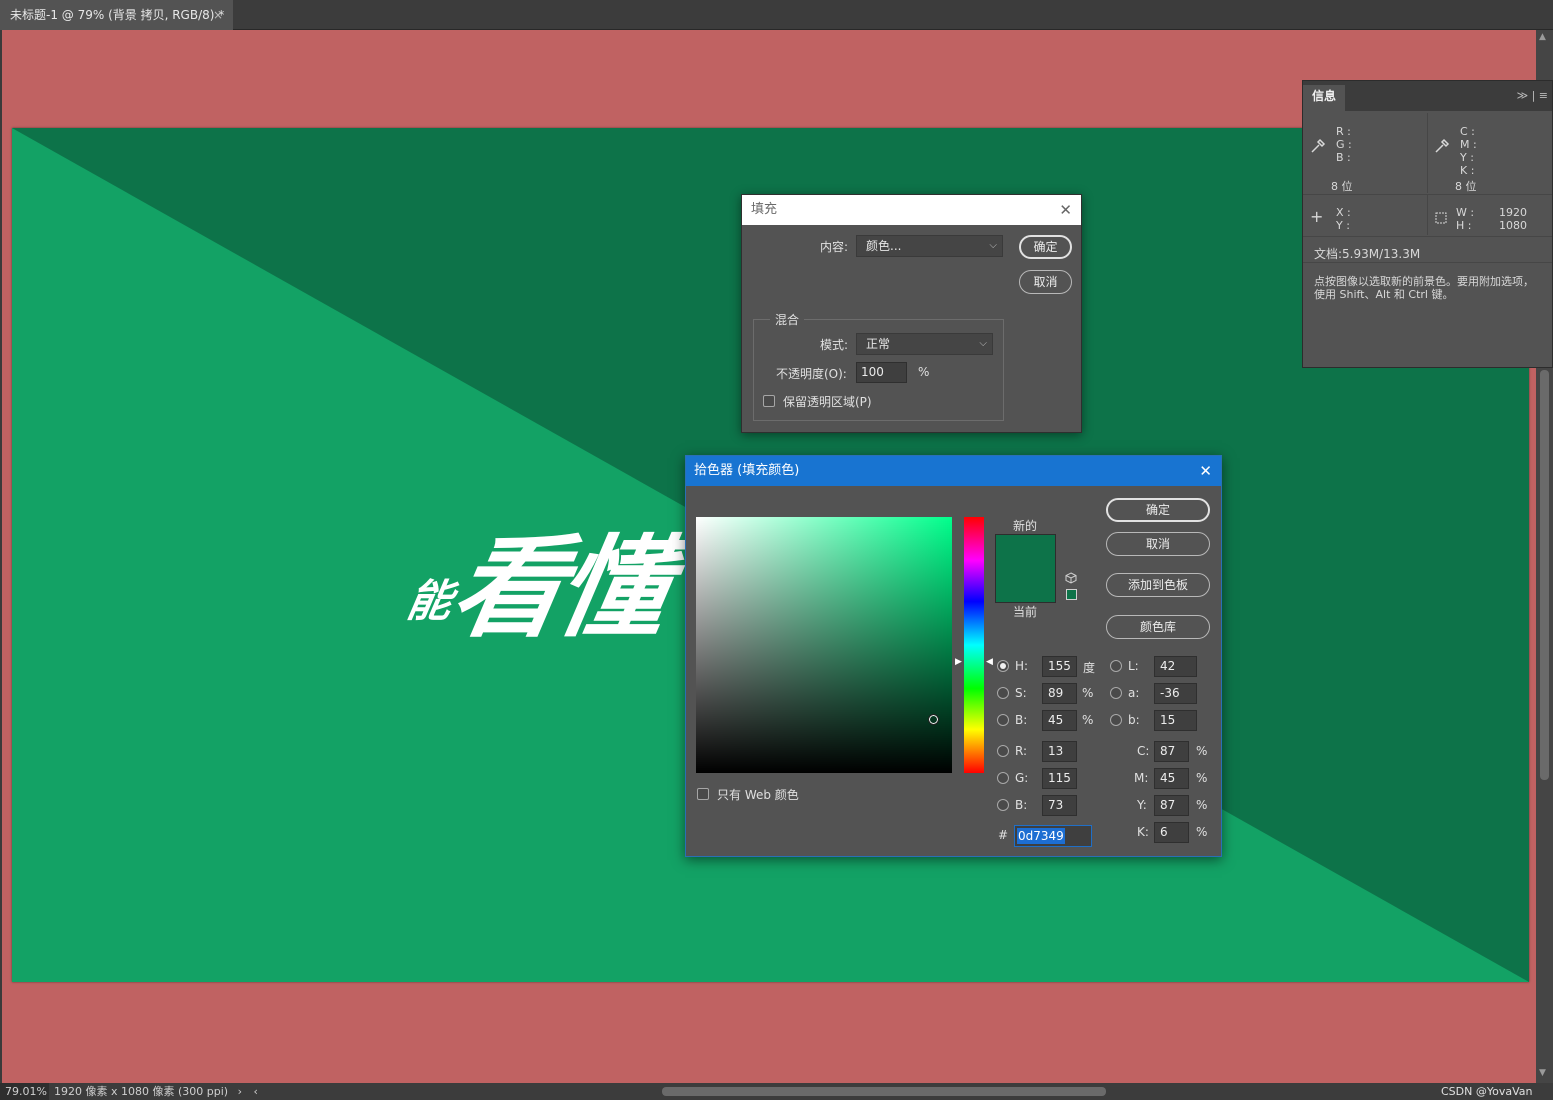  Describe the element at coordinates (218, 15) in the screenshot. I see `close-tab-icon: ×` at that location.